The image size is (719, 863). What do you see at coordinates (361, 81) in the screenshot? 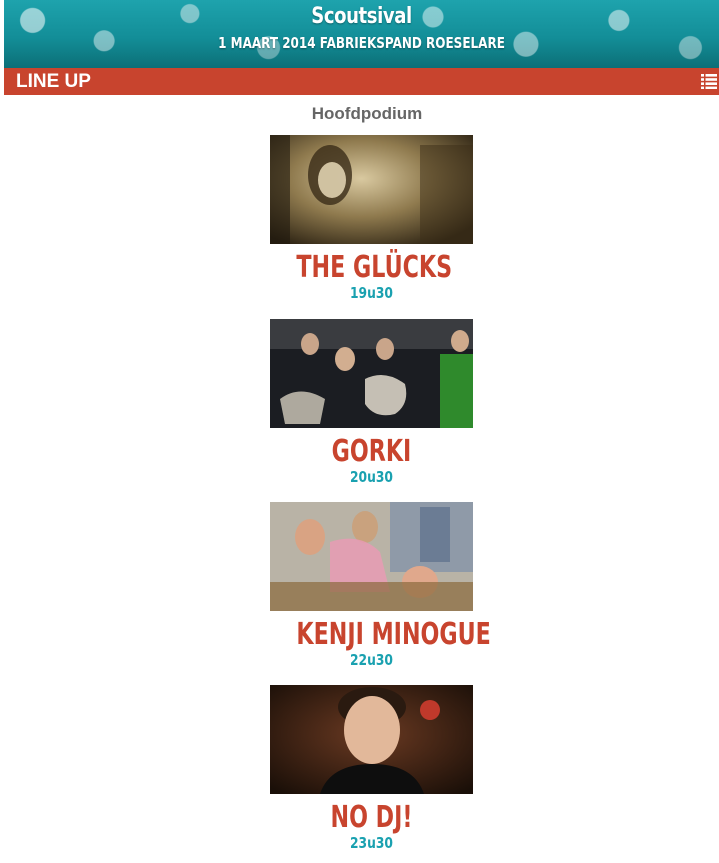
I see `nav-bar: LINE UP` at bounding box center [361, 81].